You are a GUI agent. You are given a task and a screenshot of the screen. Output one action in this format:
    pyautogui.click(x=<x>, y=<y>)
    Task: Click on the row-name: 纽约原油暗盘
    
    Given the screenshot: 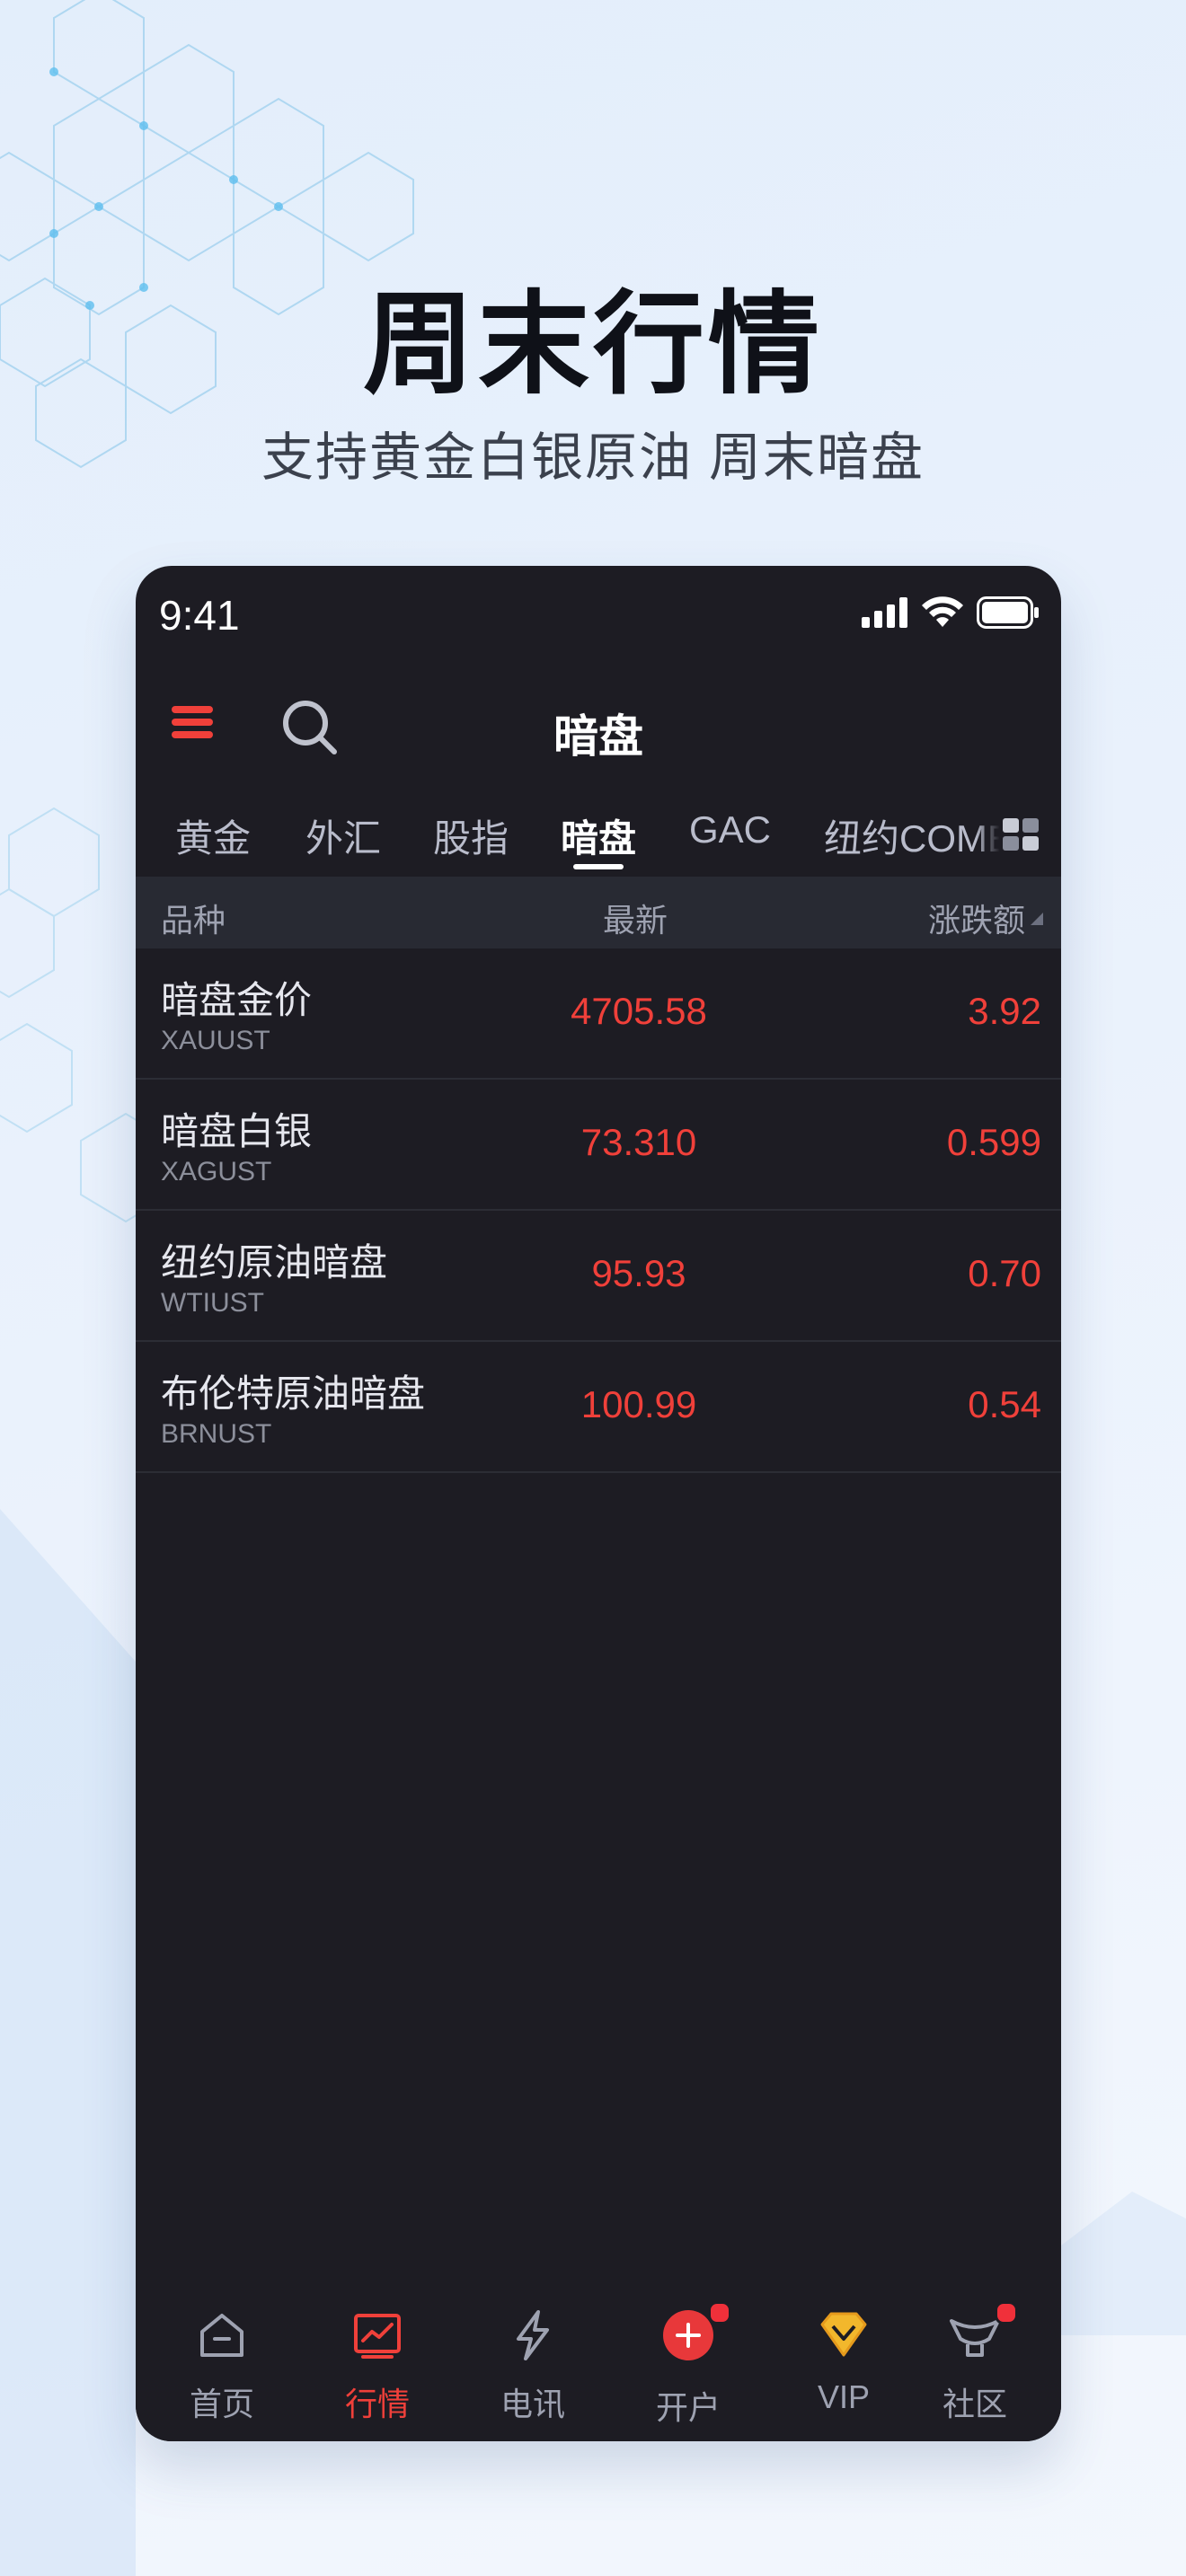 What is the action you would take?
    pyautogui.click(x=274, y=1262)
    